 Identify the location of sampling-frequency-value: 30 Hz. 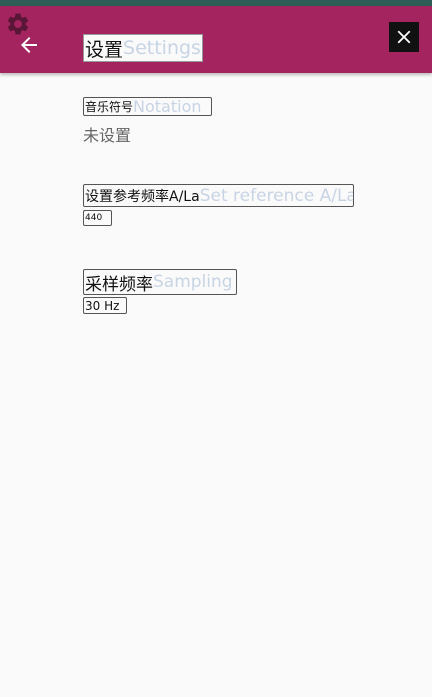
(105, 305).